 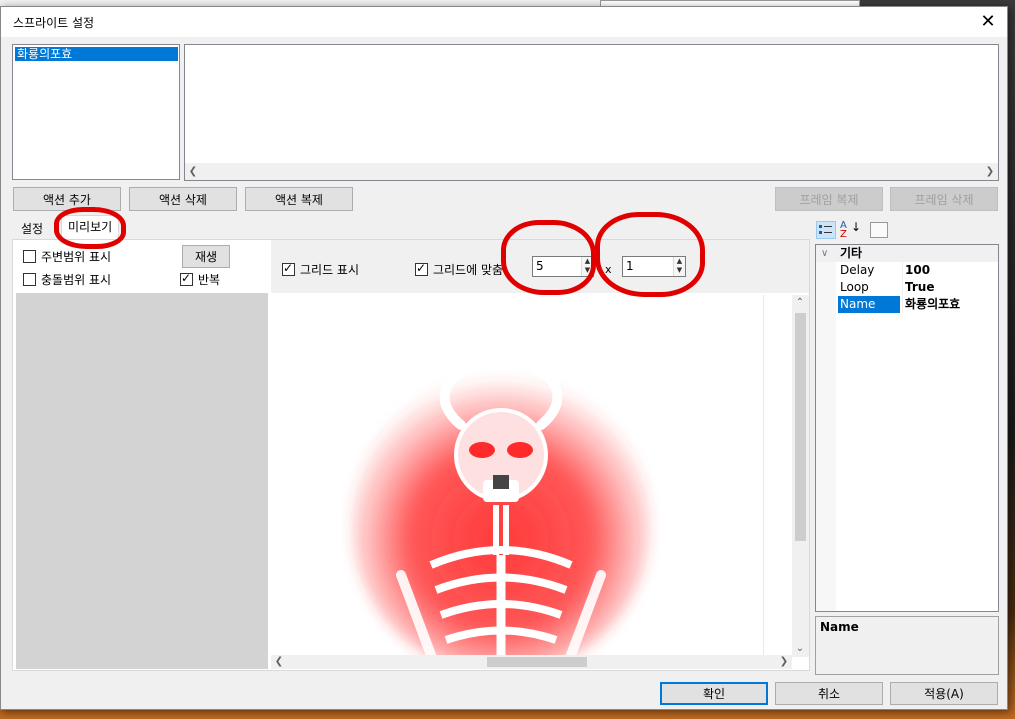 What do you see at coordinates (988, 22) in the screenshot?
I see `close-icon: ✕` at bounding box center [988, 22].